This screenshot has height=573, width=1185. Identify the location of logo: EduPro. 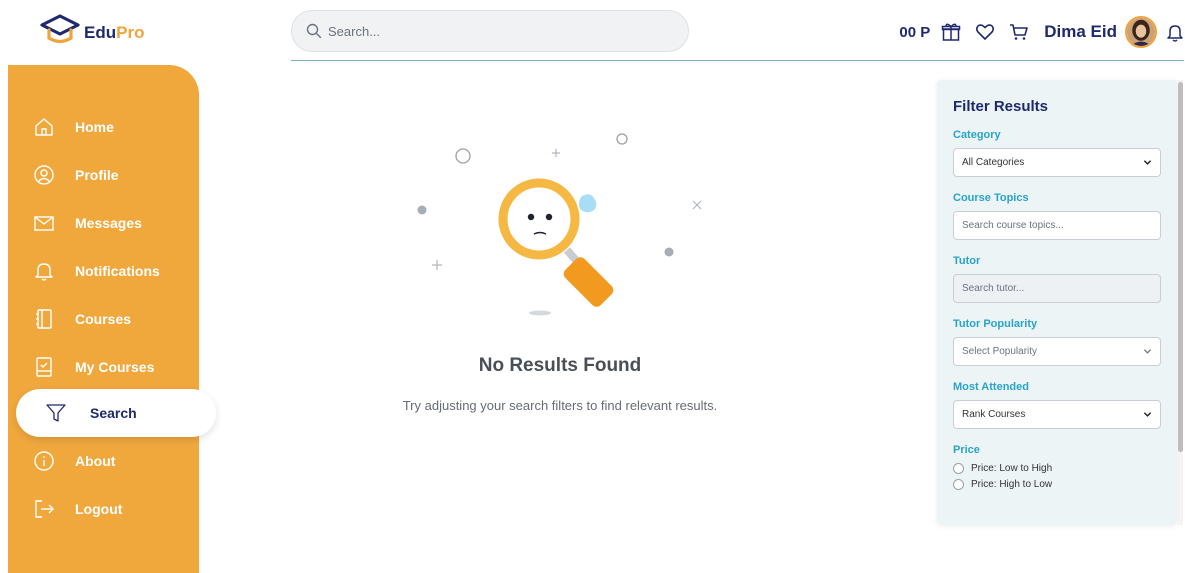
(91, 29).